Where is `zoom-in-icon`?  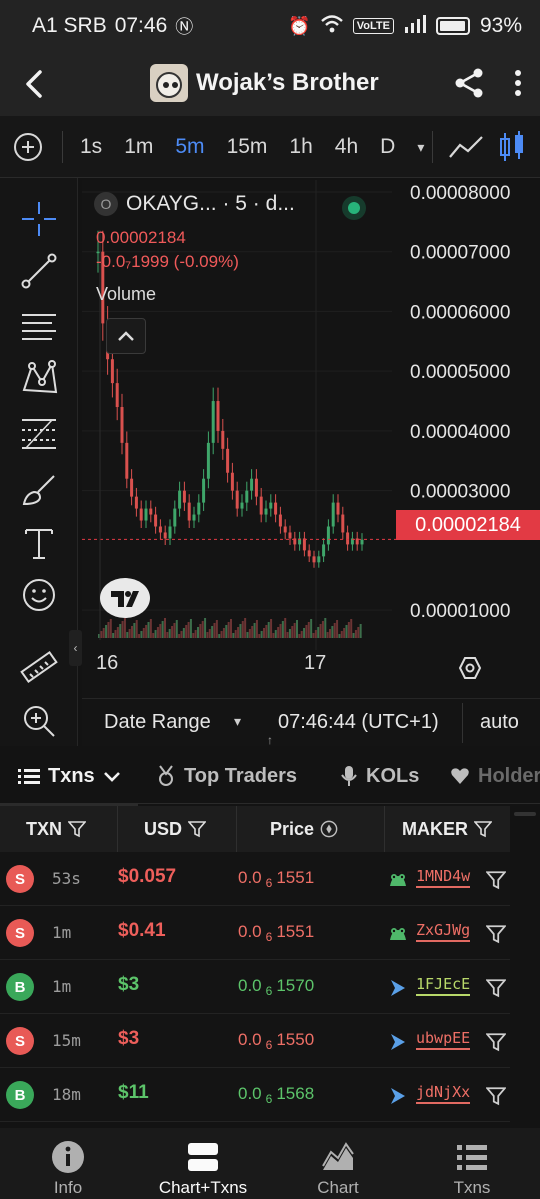 zoom-in-icon is located at coordinates (39, 721).